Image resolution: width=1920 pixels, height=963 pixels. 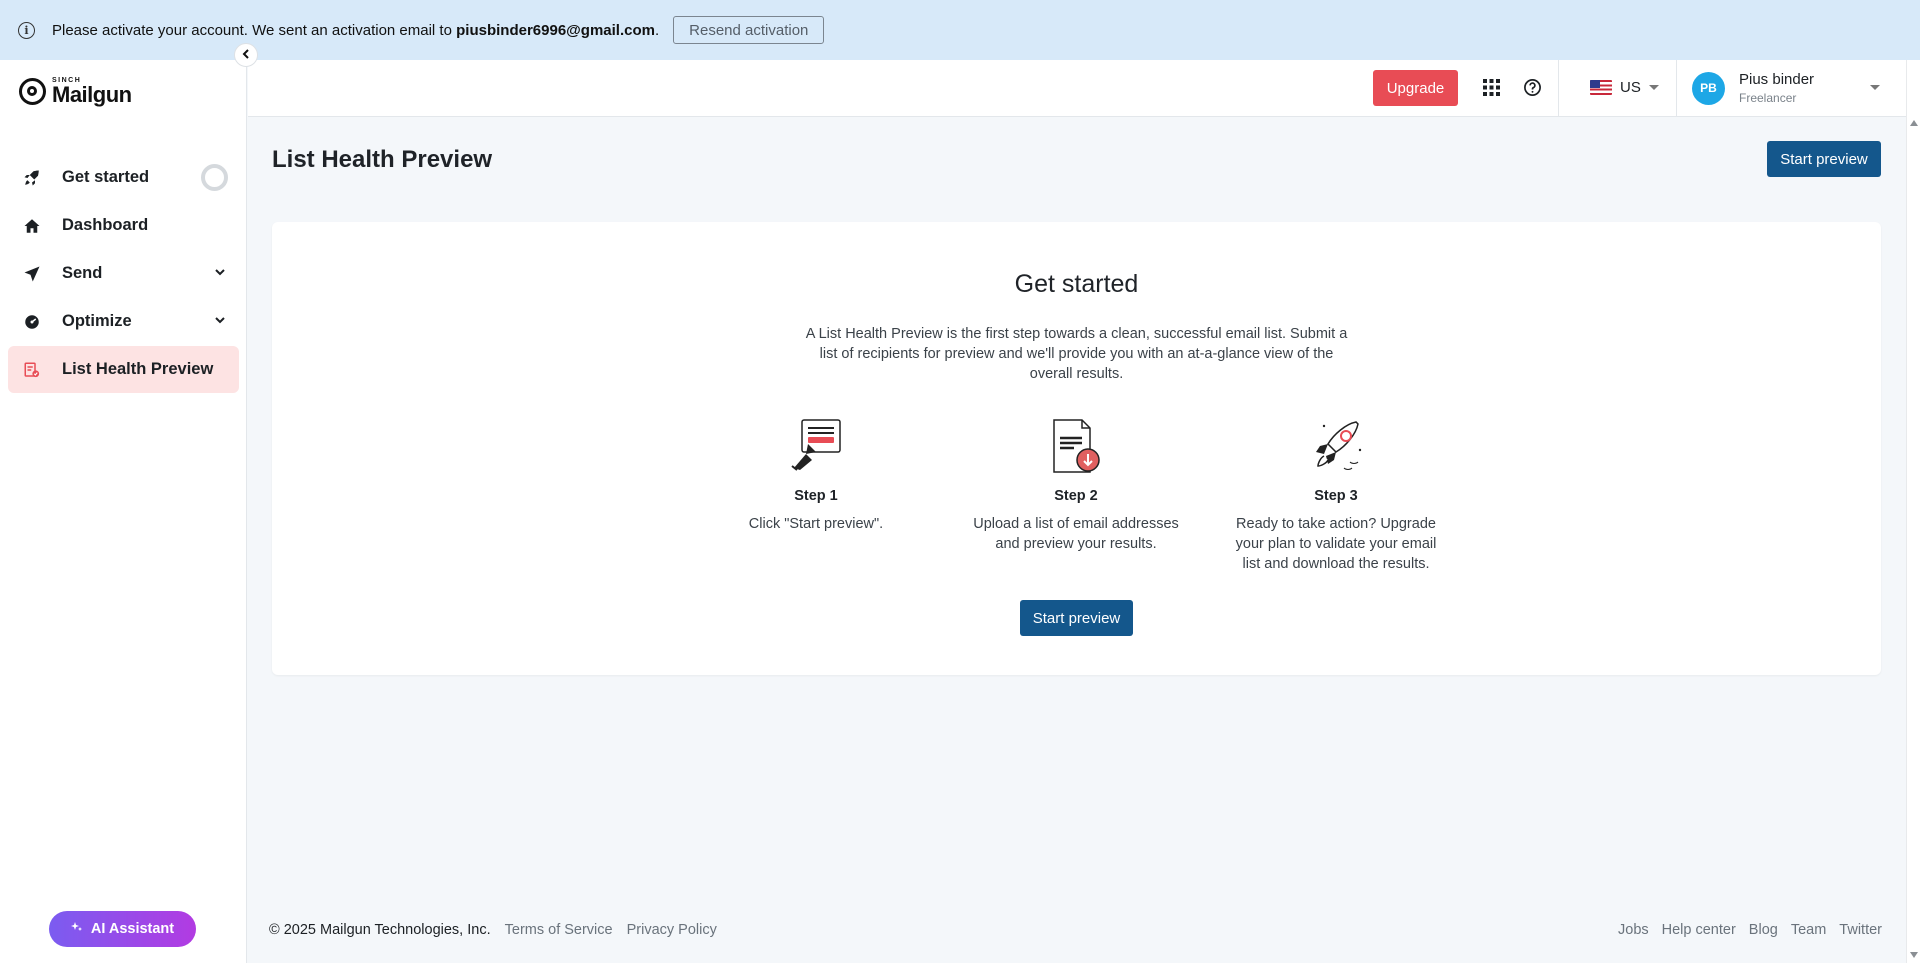 I want to click on info-icon: i, so click(x=26, y=30).